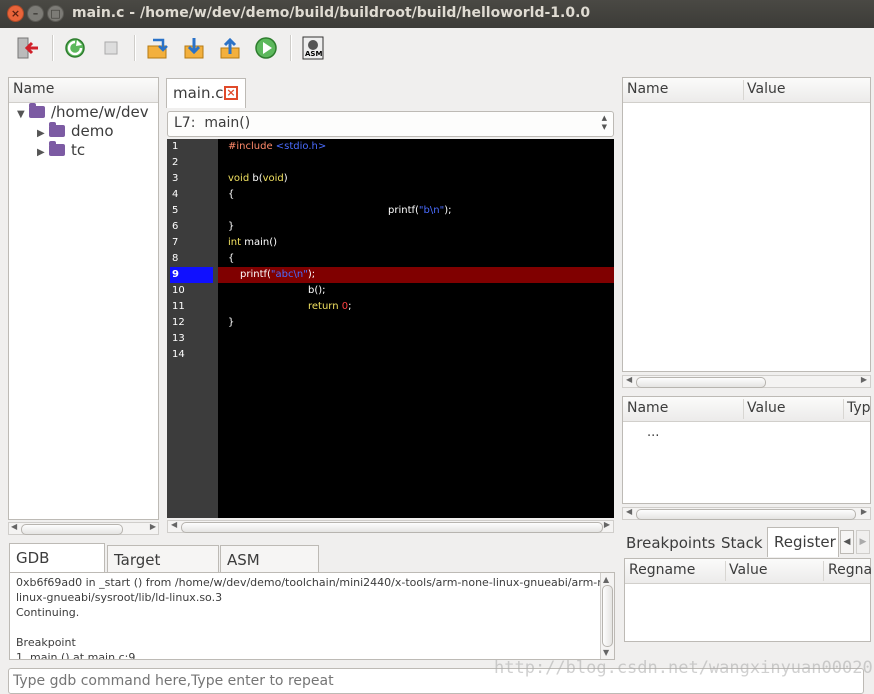 This screenshot has height=694, width=874. What do you see at coordinates (57, 569) in the screenshot?
I see `tab-gdb-output: GDB Output` at bounding box center [57, 569].